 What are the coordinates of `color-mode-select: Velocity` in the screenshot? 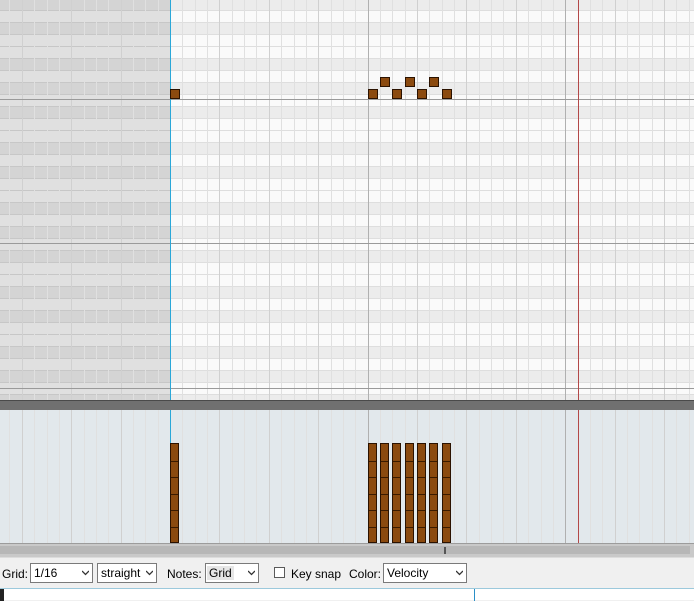 It's located at (425, 573).